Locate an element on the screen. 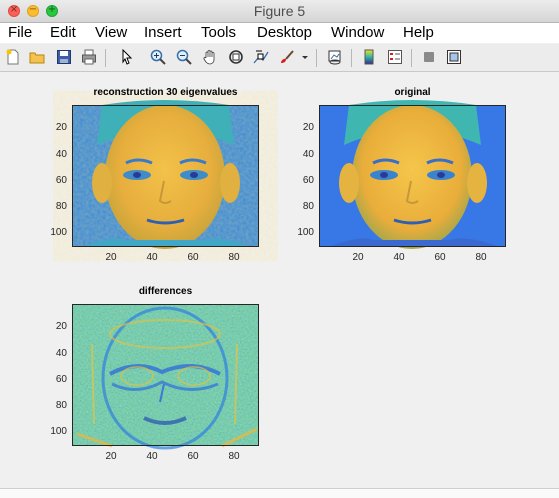 The width and height of the screenshot is (559, 498). window-title: Figure 5 is located at coordinates (279, 11).